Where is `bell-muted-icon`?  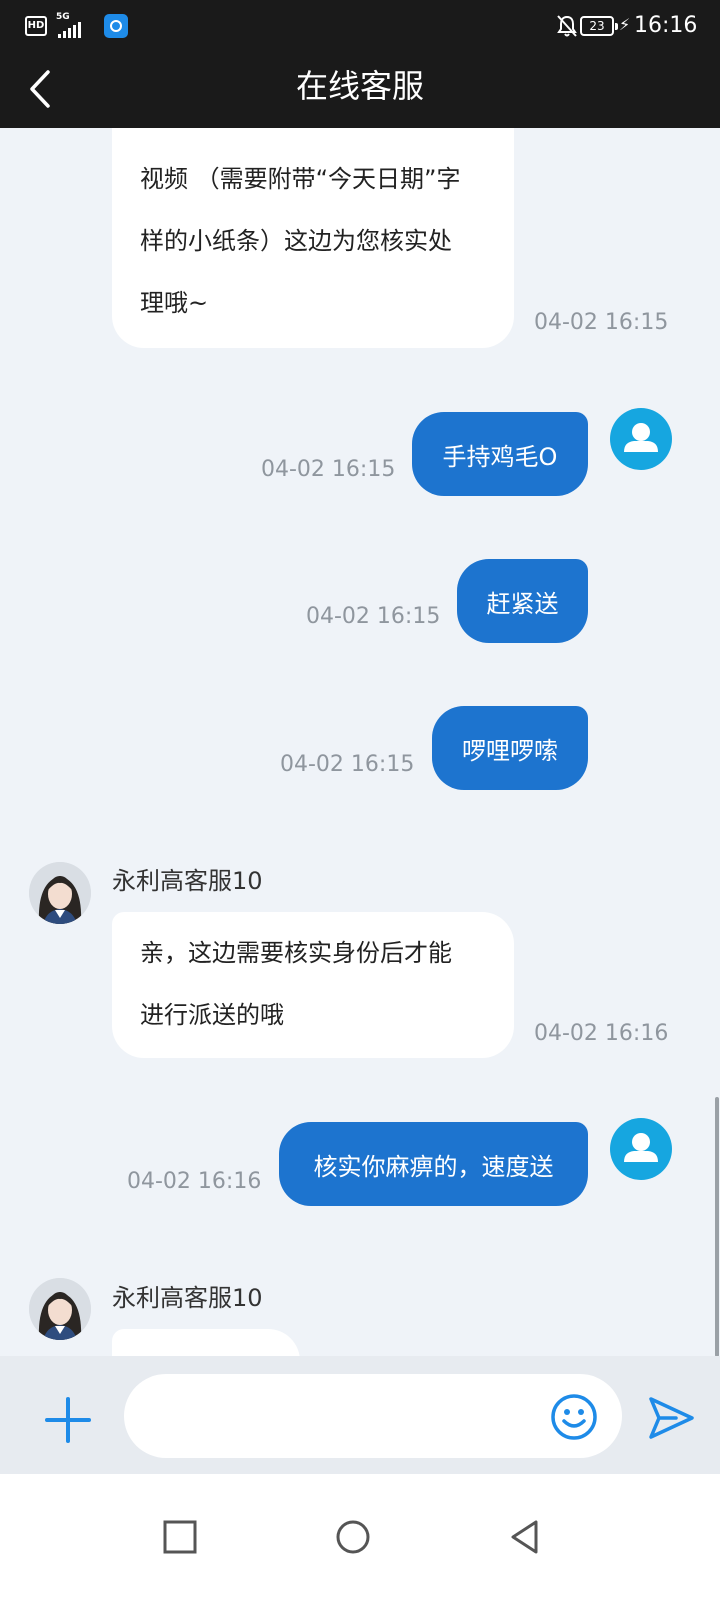
bell-muted-icon is located at coordinates (567, 26).